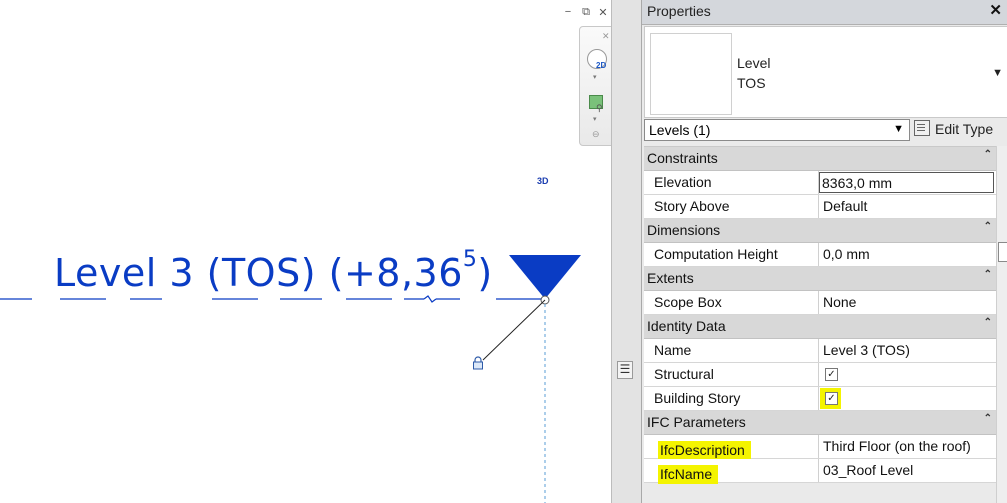 This screenshot has width=1007, height=503. I want to click on property-name: Name, so click(673, 350).